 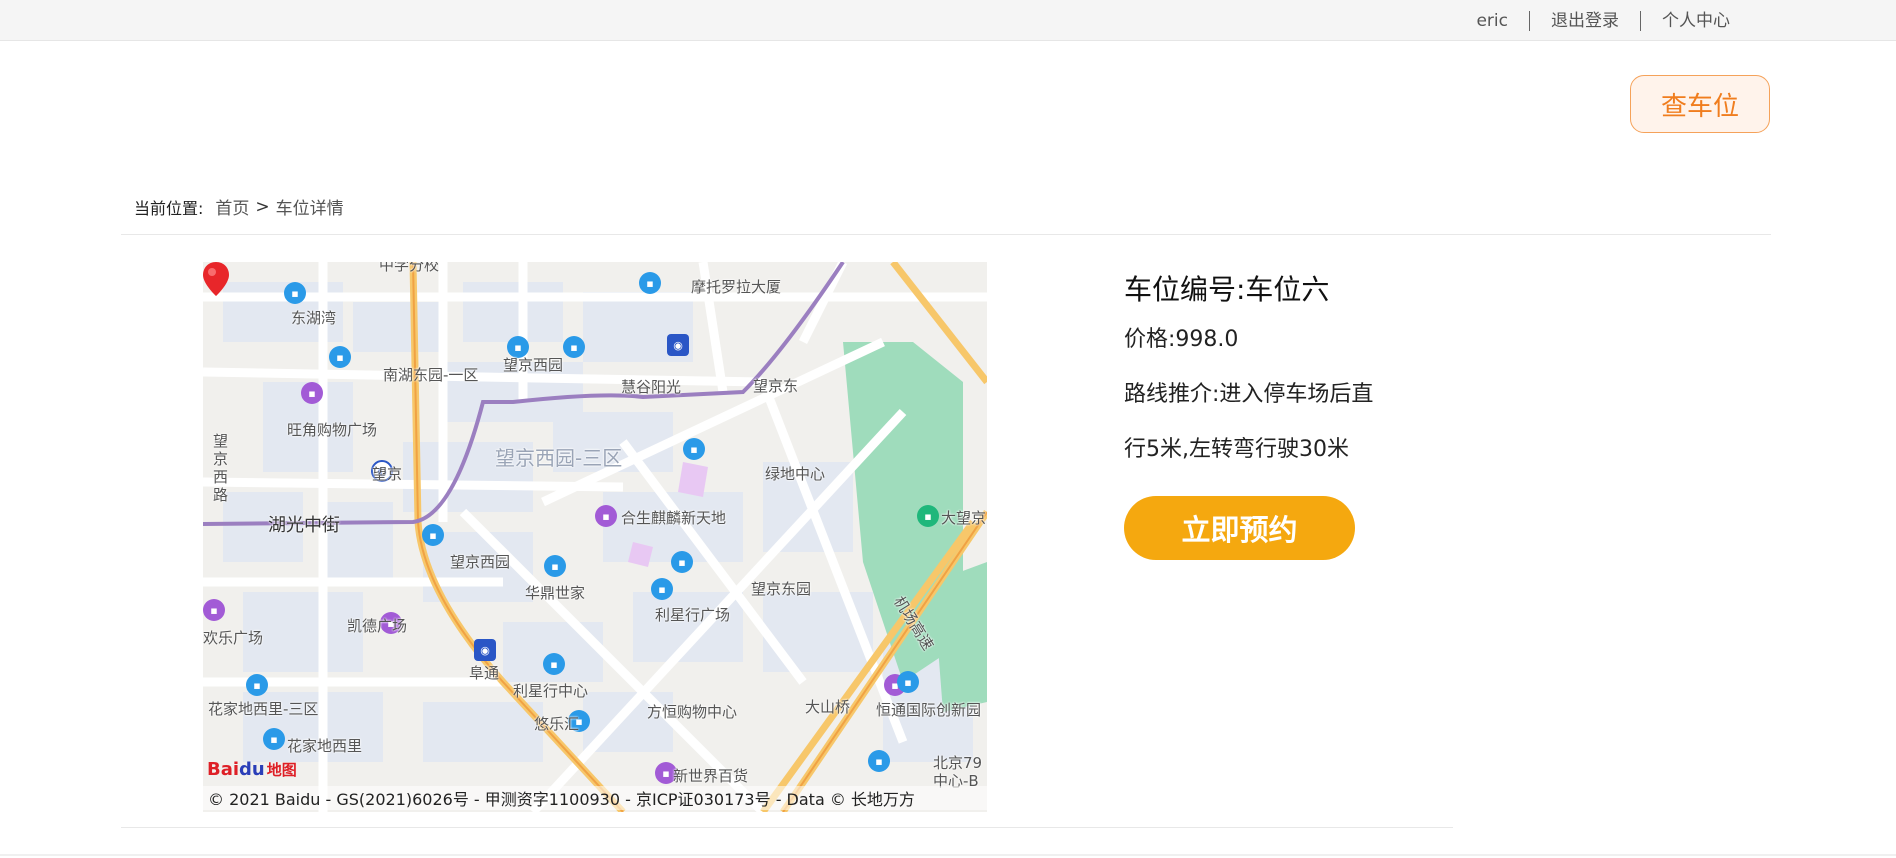 What do you see at coordinates (1249, 394) in the screenshot?
I see `spot-route-line-1: 路线推介:进入停车场后直` at bounding box center [1249, 394].